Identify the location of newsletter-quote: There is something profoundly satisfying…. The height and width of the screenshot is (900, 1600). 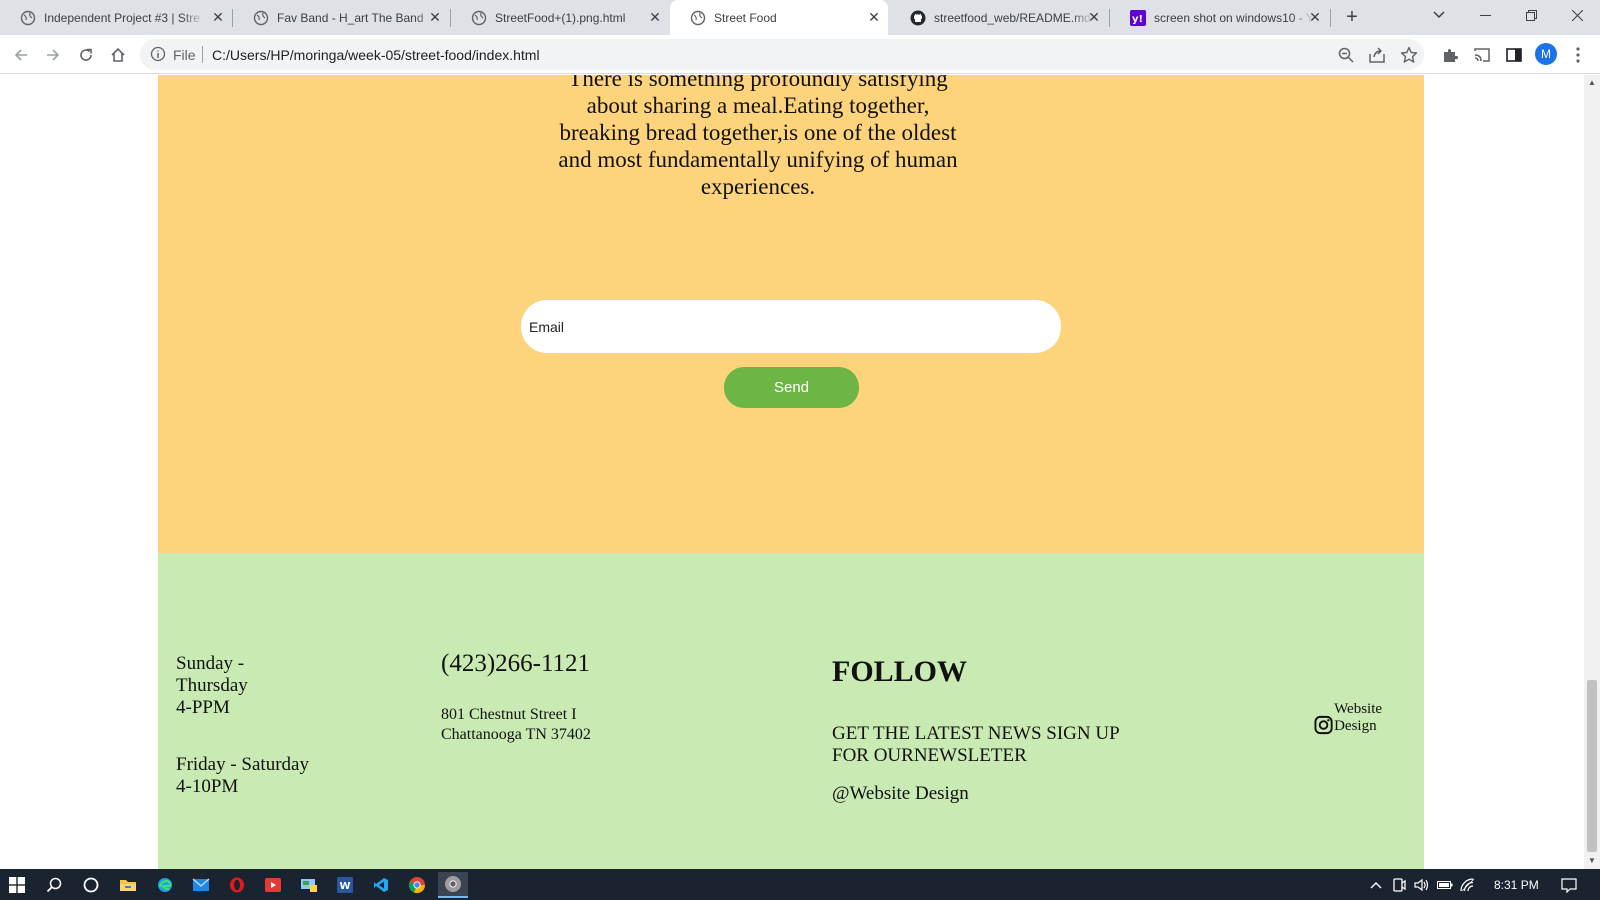
(758, 137).